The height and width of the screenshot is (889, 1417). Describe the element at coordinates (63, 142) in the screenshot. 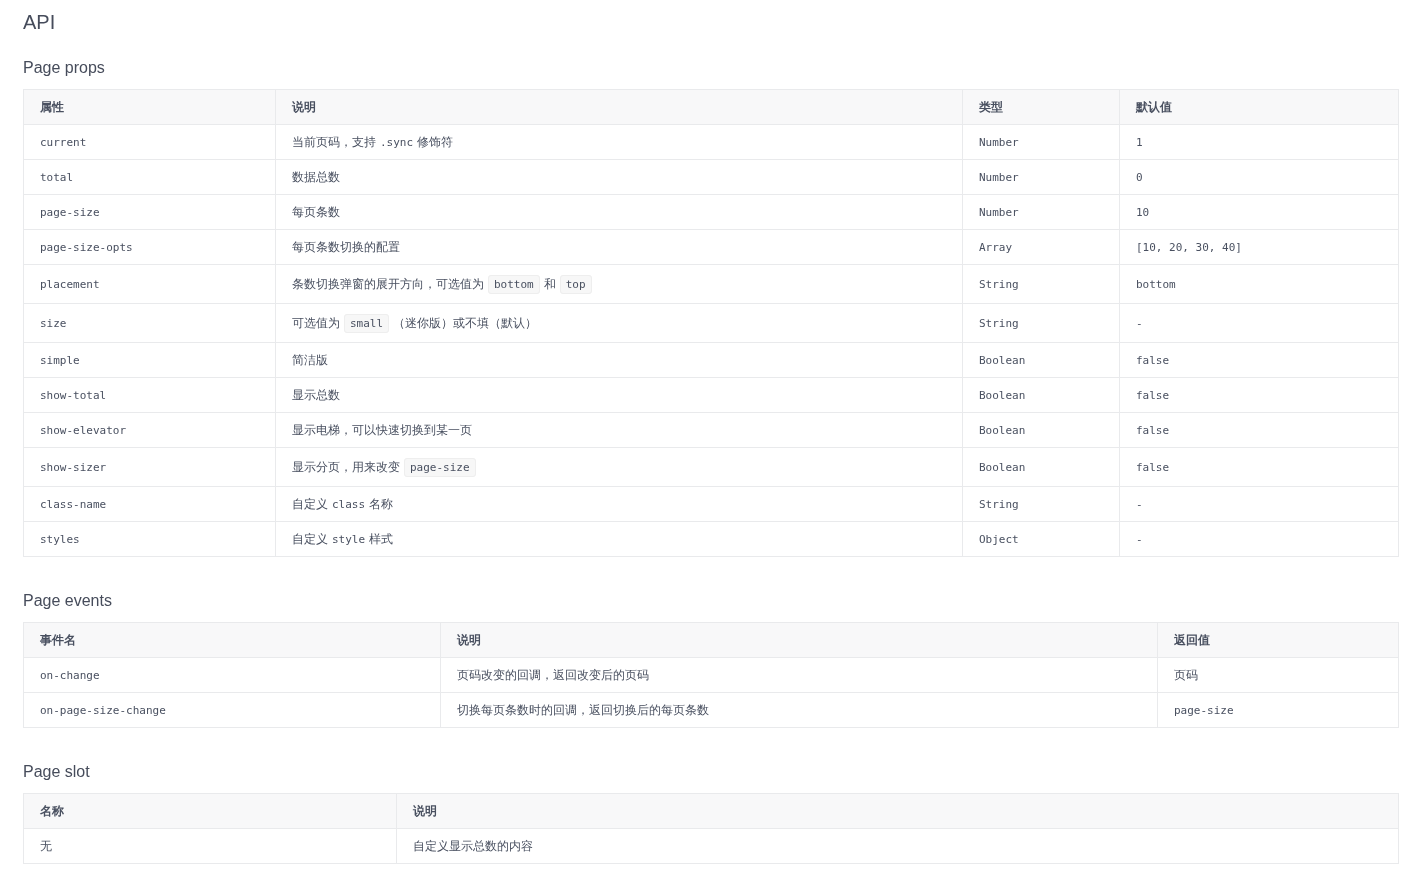

I see `code-text: current` at that location.